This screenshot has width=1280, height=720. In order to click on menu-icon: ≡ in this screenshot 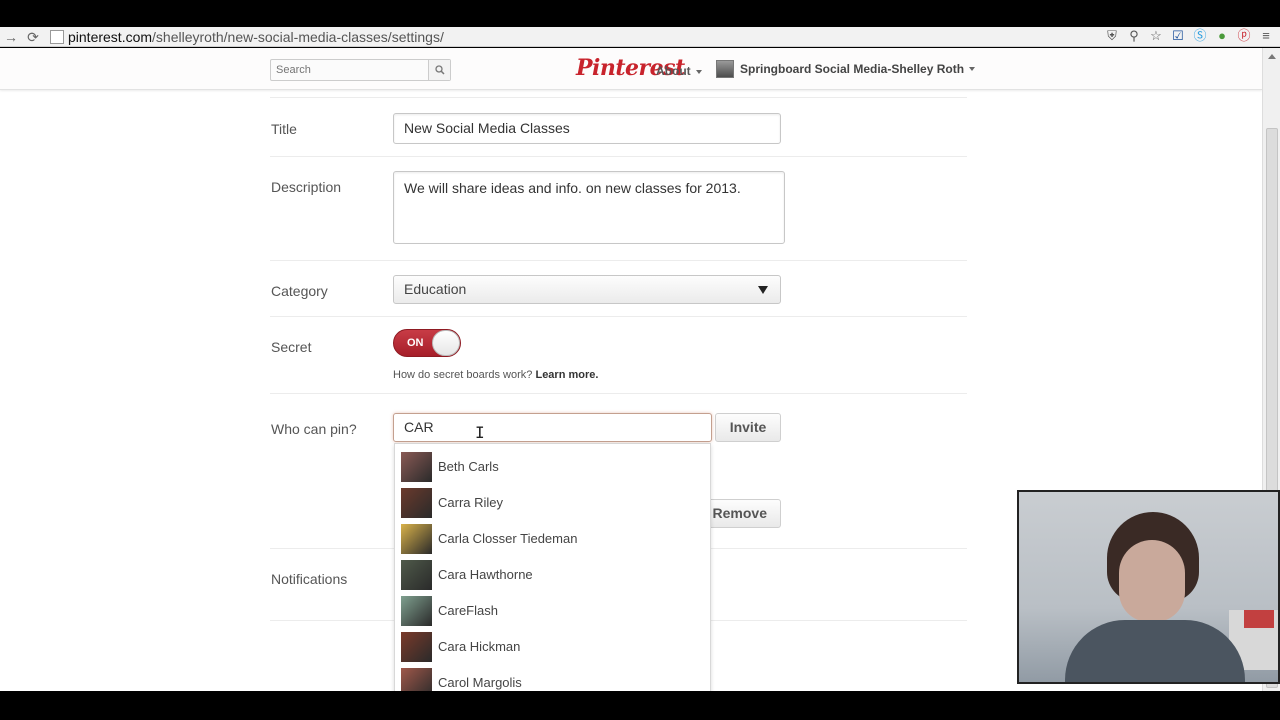, I will do `click(1266, 36)`.